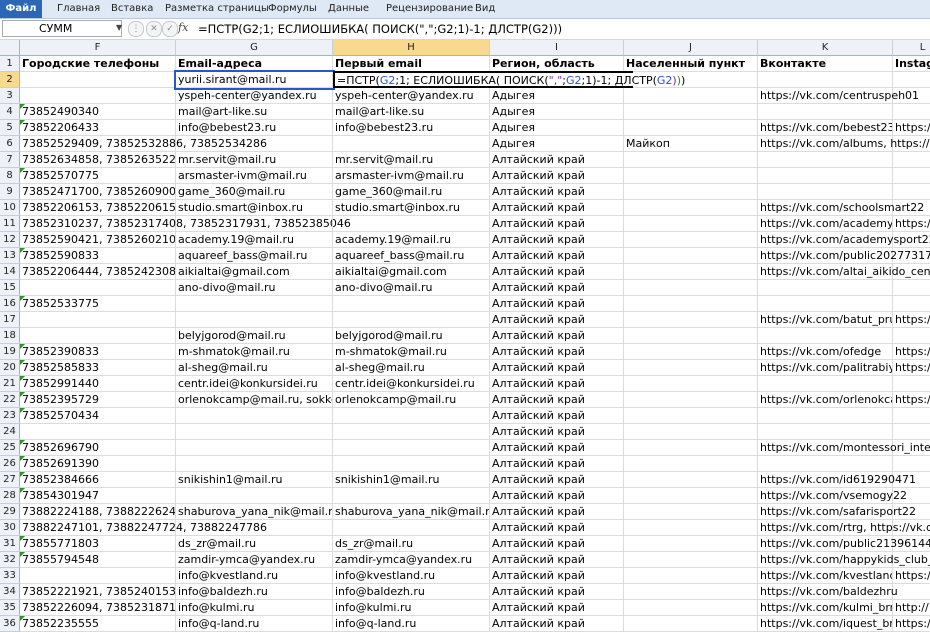 This screenshot has width=930, height=632. Describe the element at coordinates (254, 288) in the screenshot. I see `cell: ano-divo@mail.ru` at that location.